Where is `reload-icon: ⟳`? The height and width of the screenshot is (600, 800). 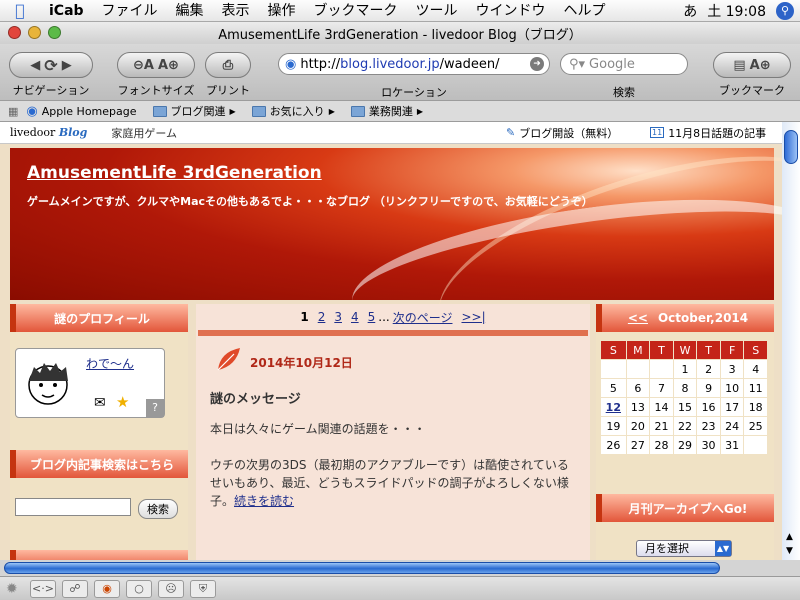 reload-icon: ⟳ is located at coordinates (50, 65).